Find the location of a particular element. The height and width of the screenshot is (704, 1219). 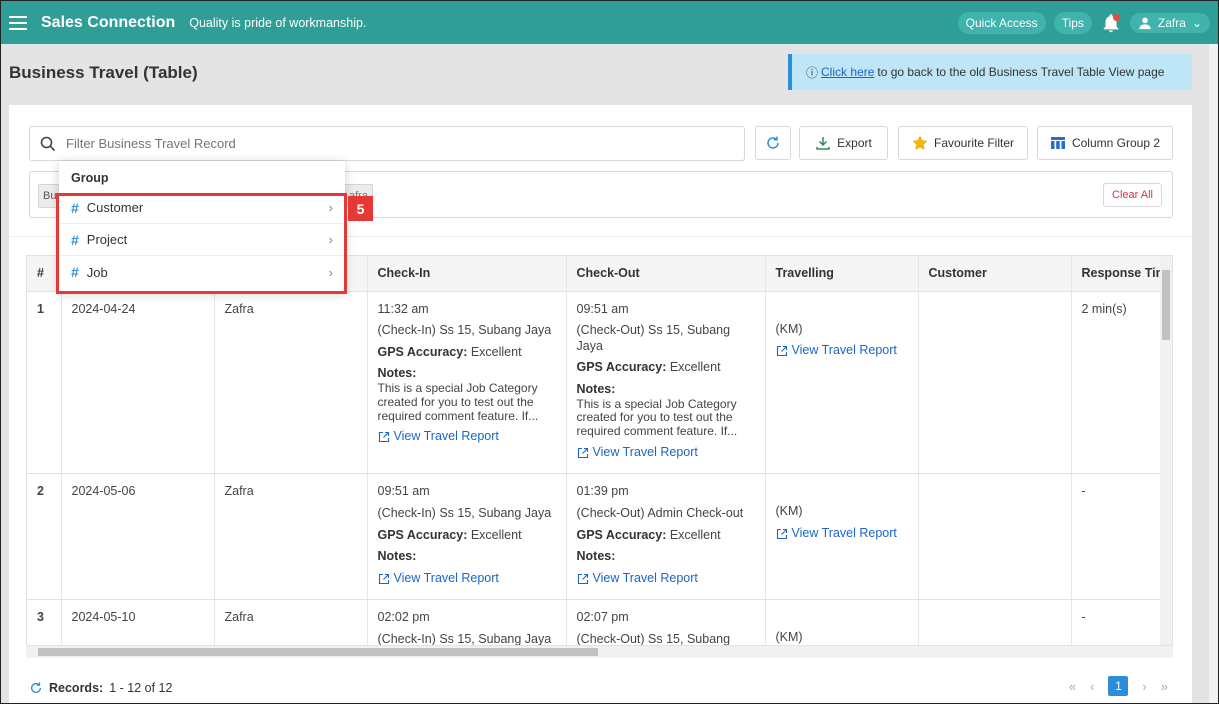

clear-all-button: Clear All is located at coordinates (1132, 195).